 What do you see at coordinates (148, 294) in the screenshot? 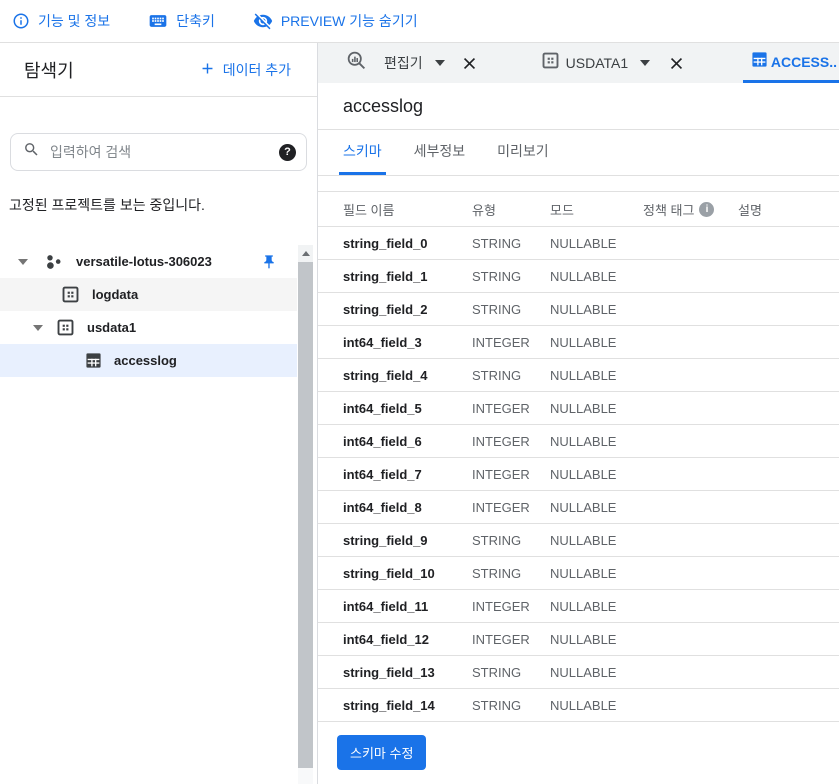
I see `tree-item-dataset-logdata: logdata` at bounding box center [148, 294].